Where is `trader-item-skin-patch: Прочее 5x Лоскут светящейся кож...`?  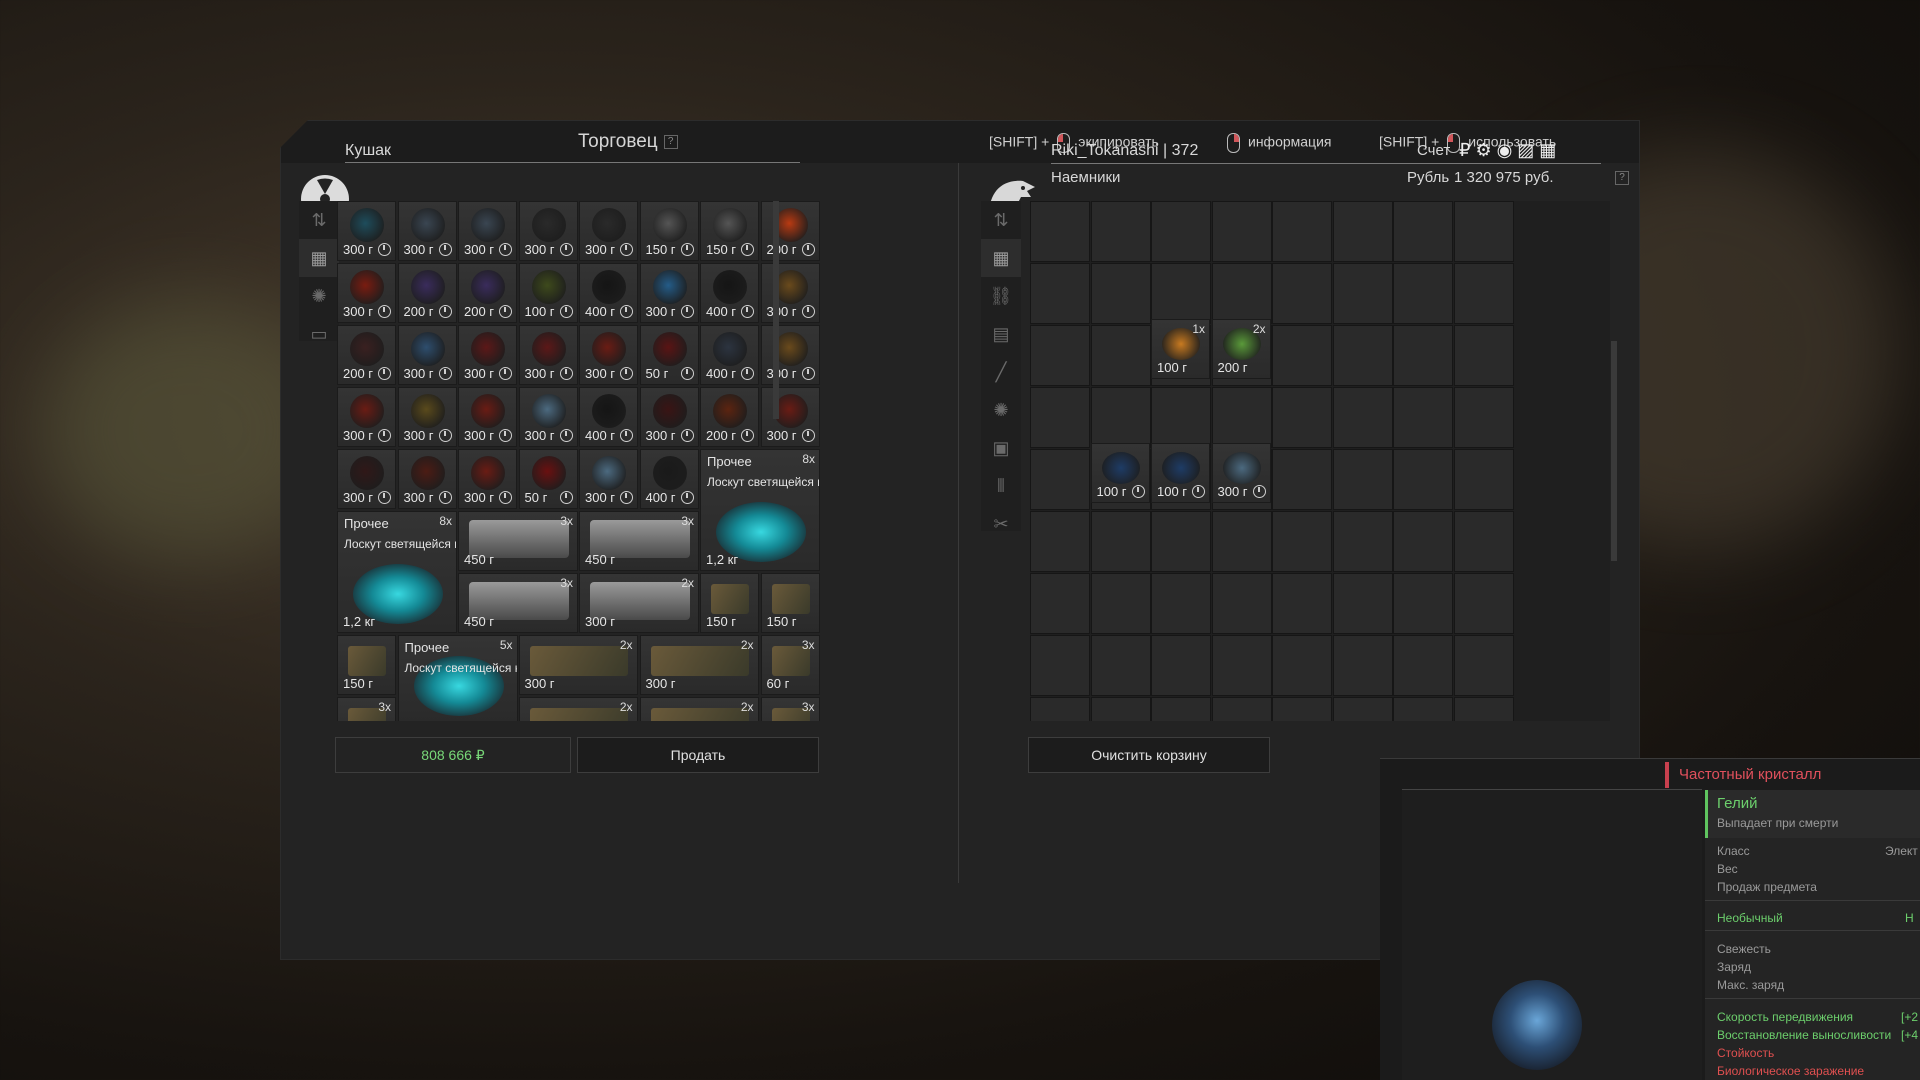
trader-item-skin-patch: Прочее 5x Лоскут светящейся кож... is located at coordinates (457, 678).